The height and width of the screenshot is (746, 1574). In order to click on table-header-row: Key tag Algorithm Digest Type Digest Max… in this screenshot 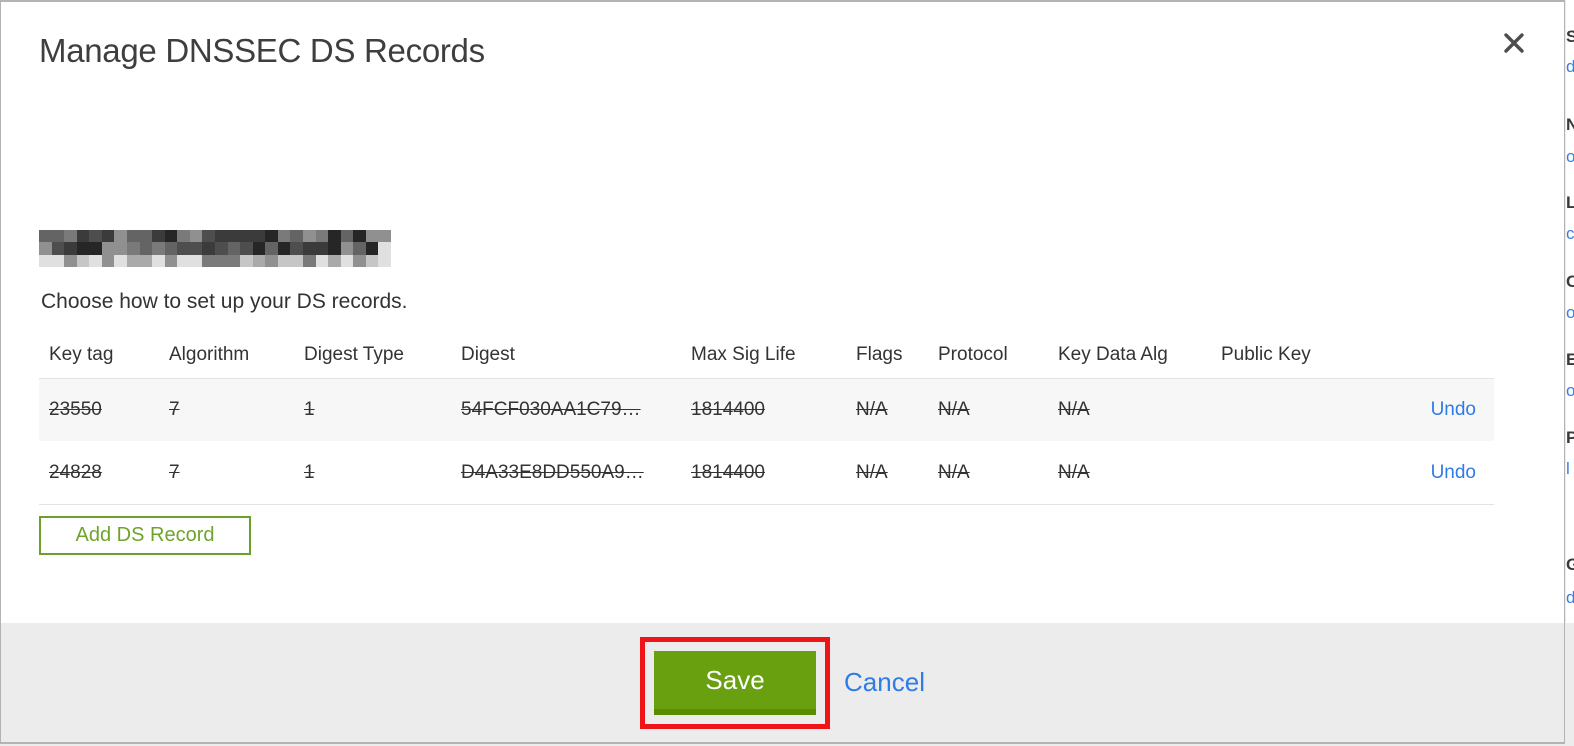, I will do `click(766, 355)`.